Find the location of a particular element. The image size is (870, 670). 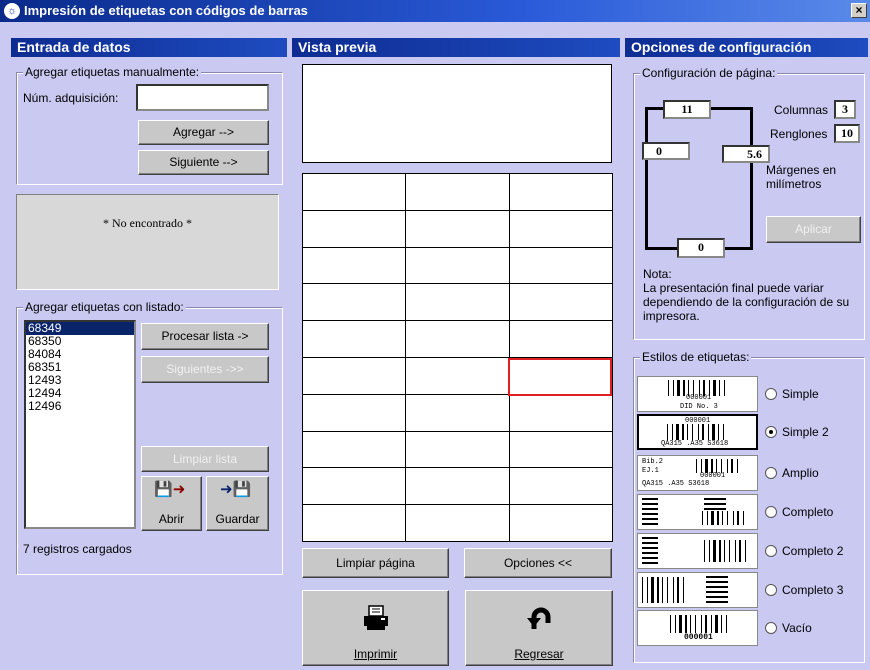

style-label-simple-2: Simple 2 is located at coordinates (805, 432).